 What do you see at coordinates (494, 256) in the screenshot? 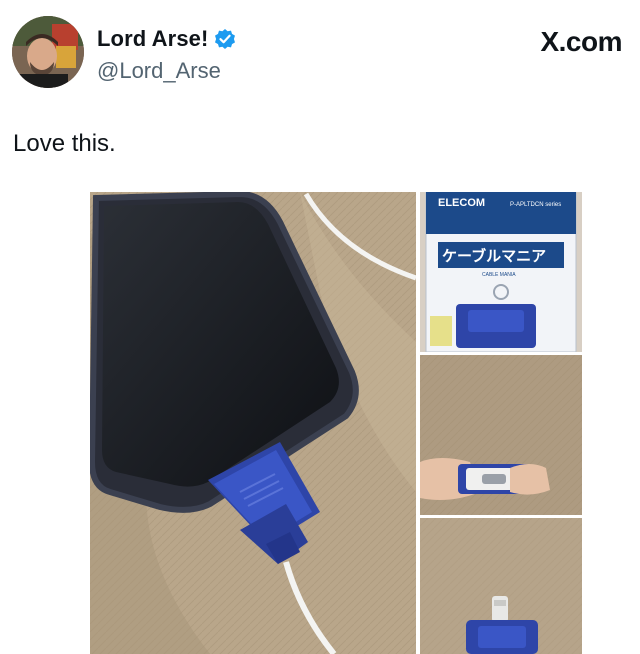
I see `package-title: ケーブルマニア` at bounding box center [494, 256].